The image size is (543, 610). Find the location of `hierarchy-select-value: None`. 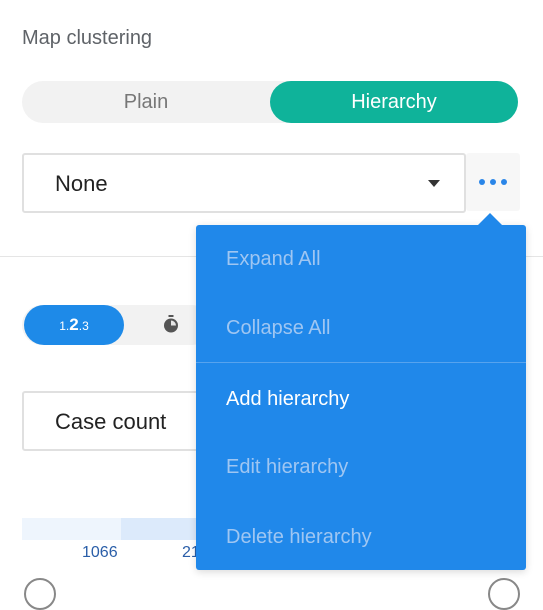

hierarchy-select-value: None is located at coordinates (81, 183).